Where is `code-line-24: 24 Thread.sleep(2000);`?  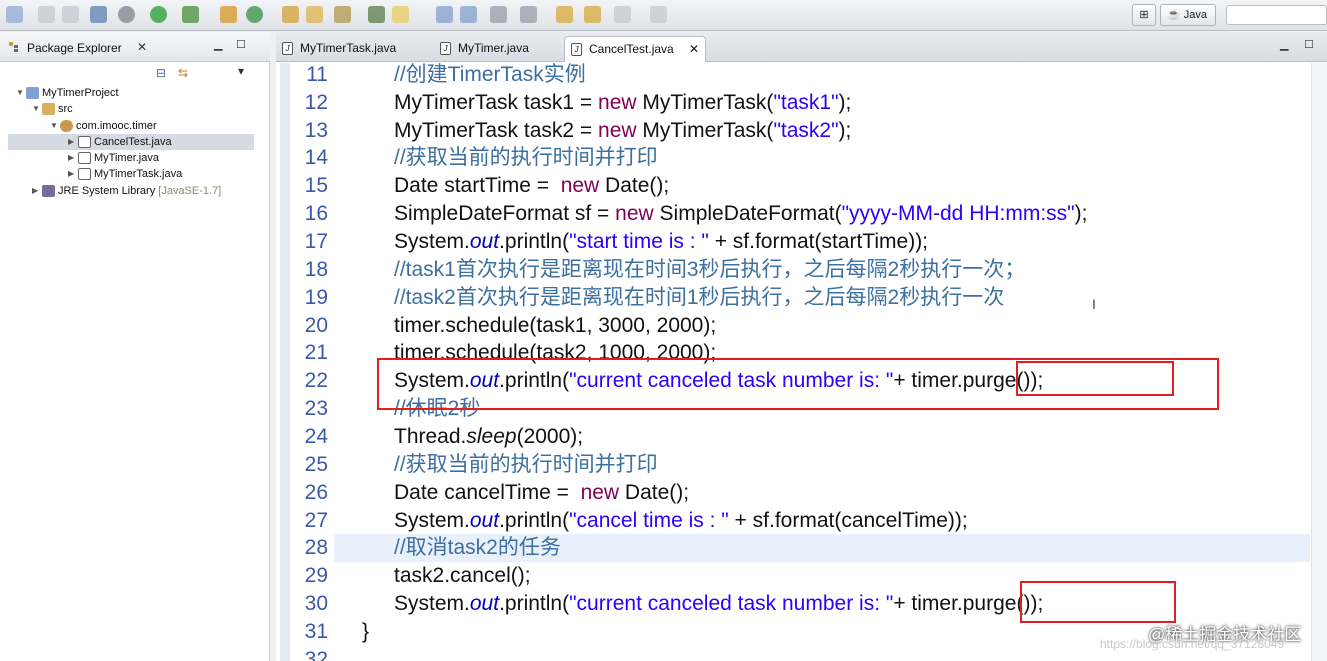 code-line-24: 24 Thread.sleep(2000); is located at coordinates (800, 437).